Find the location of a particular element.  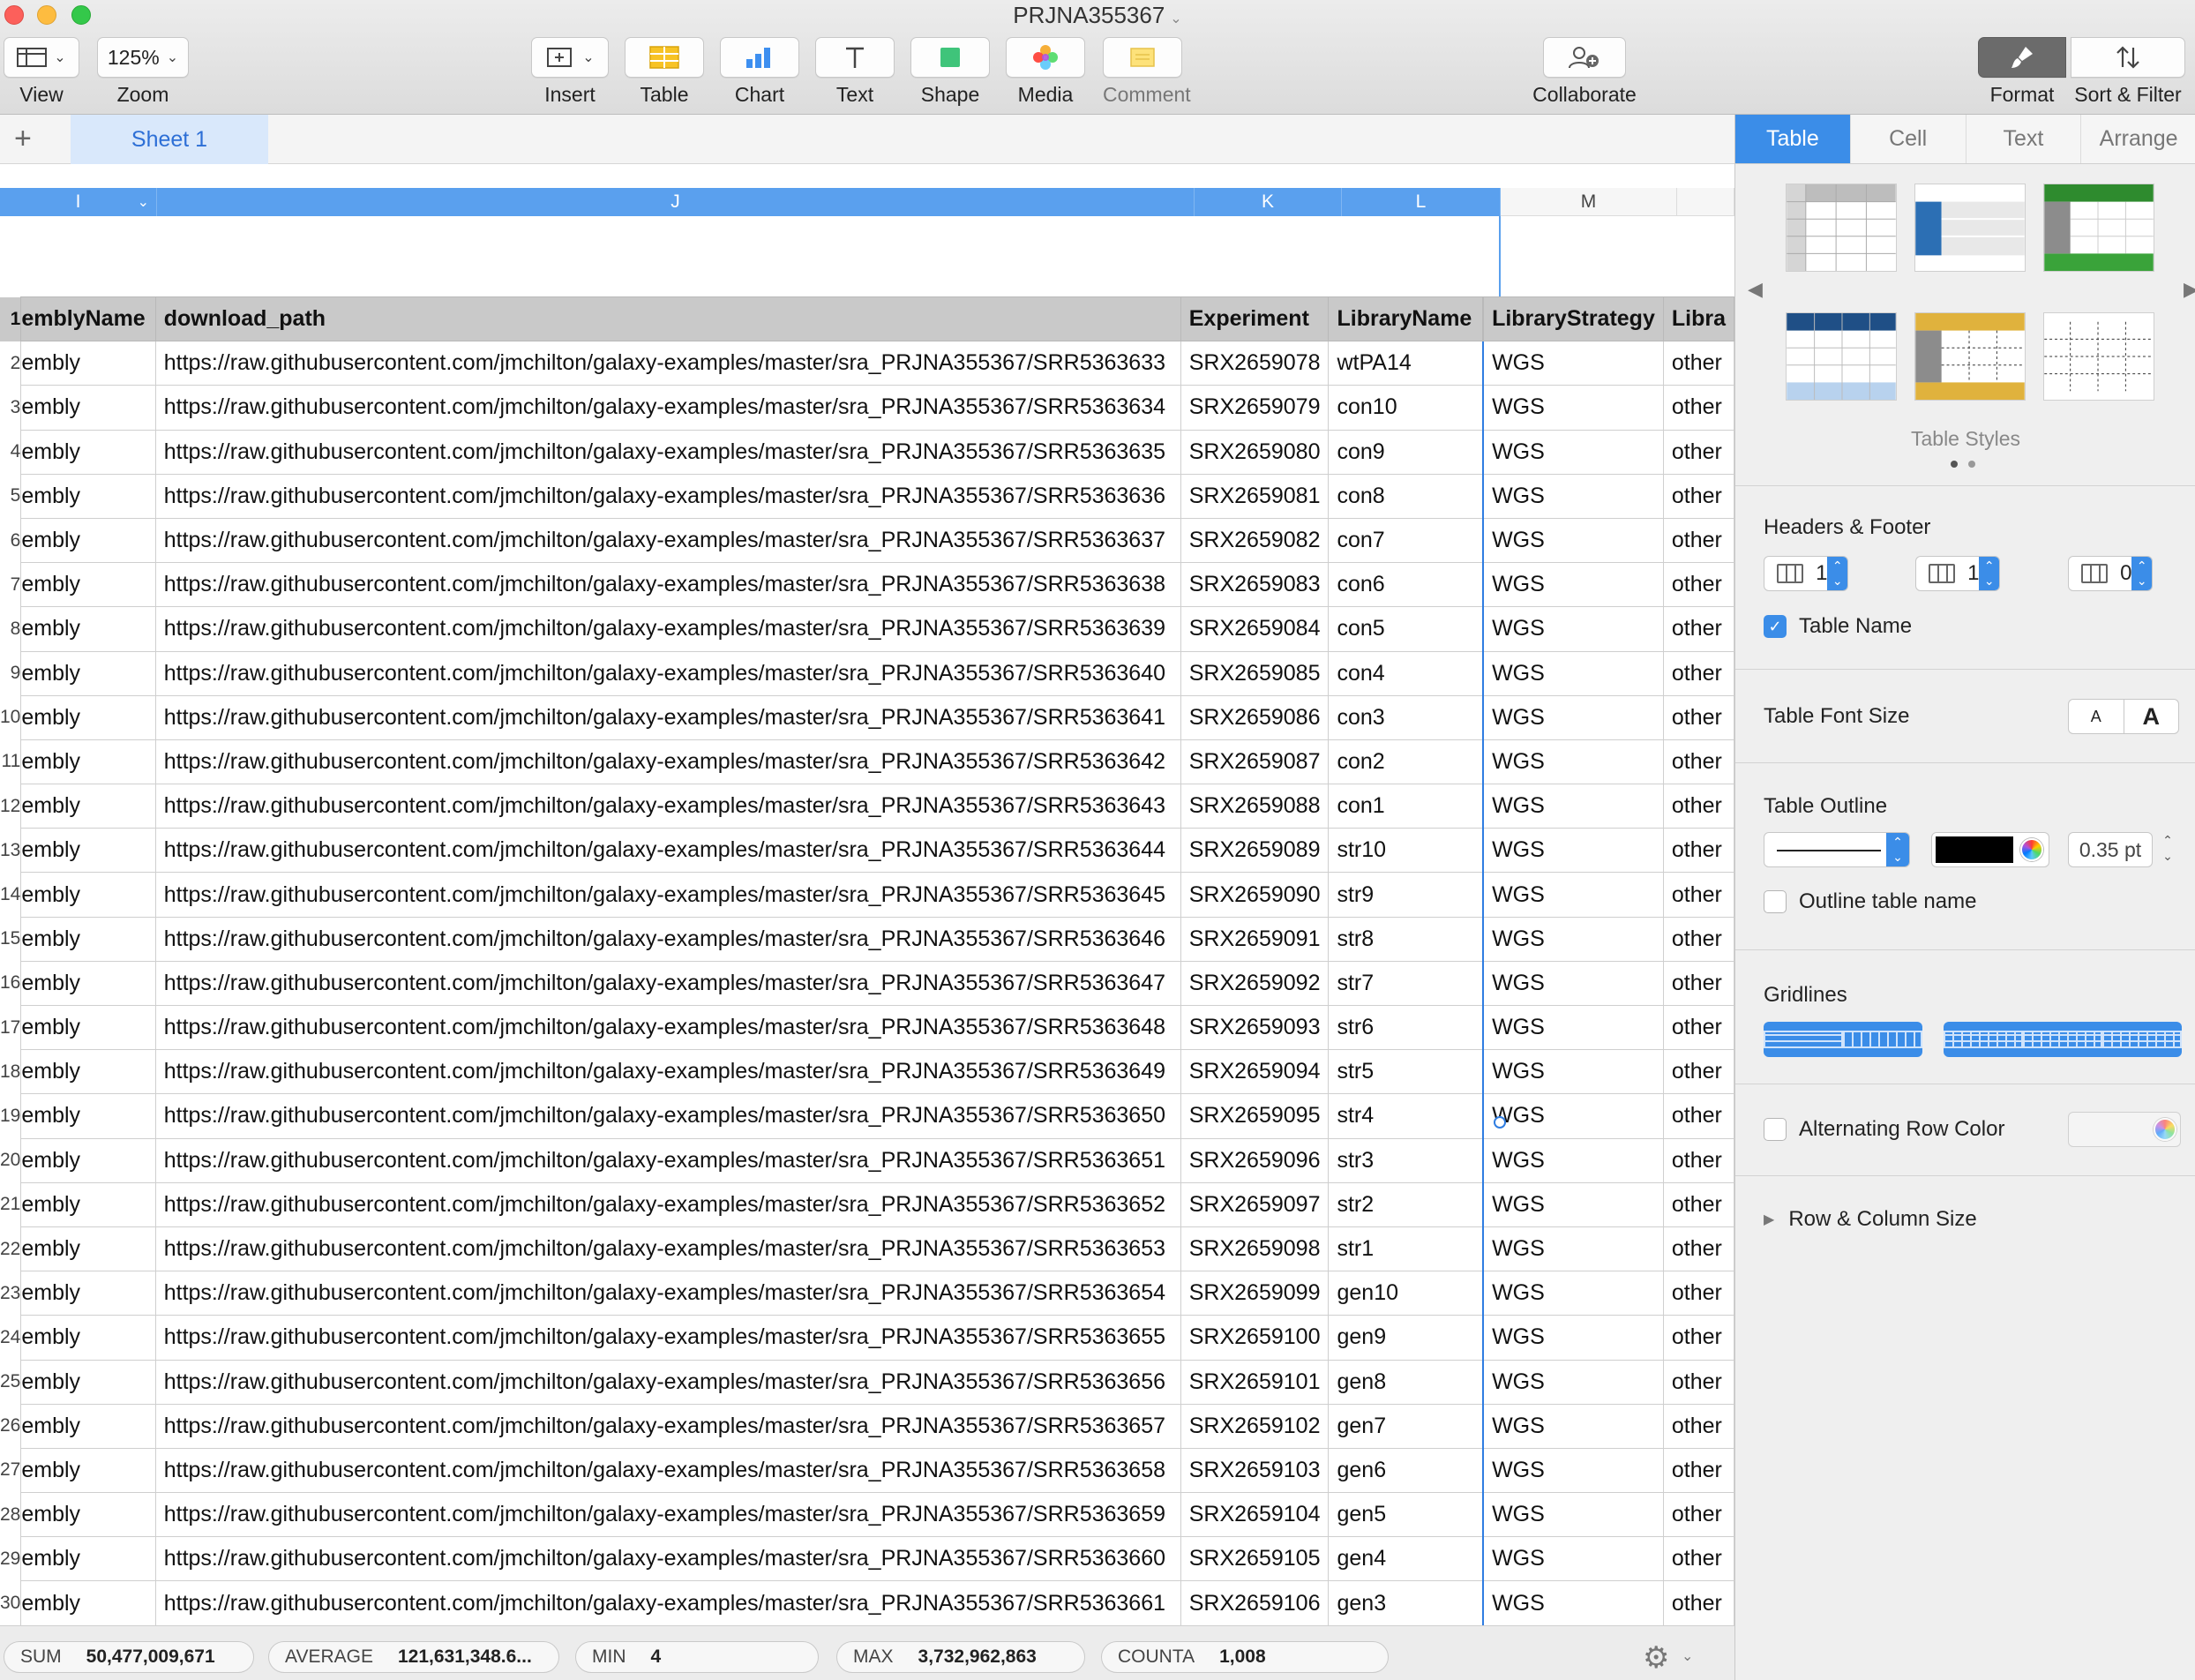

sort-filter-button is located at coordinates (2128, 57).